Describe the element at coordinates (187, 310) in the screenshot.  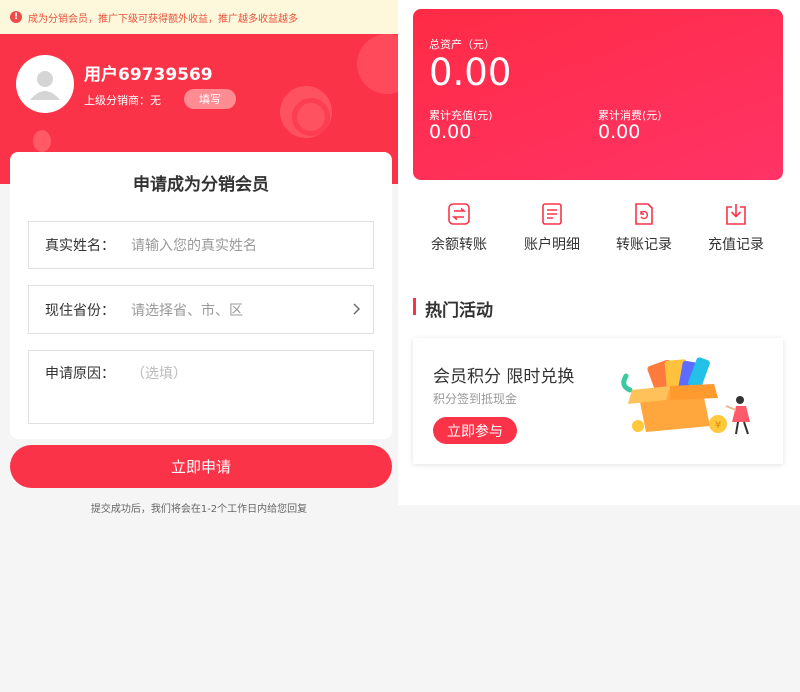
I see `province-value: 请选择省、市、区` at that location.